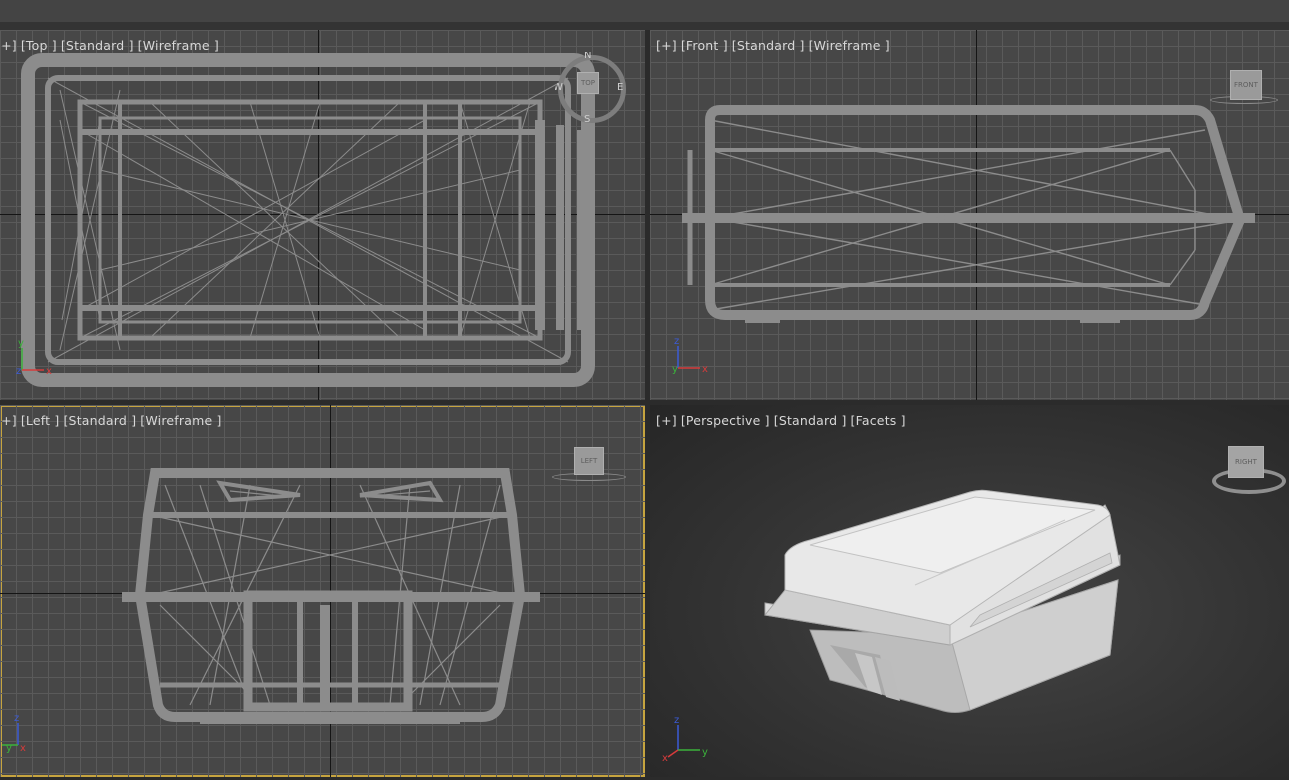  What do you see at coordinates (40, 420) in the screenshot?
I see `viewport-point-of-view: [Left ]` at bounding box center [40, 420].